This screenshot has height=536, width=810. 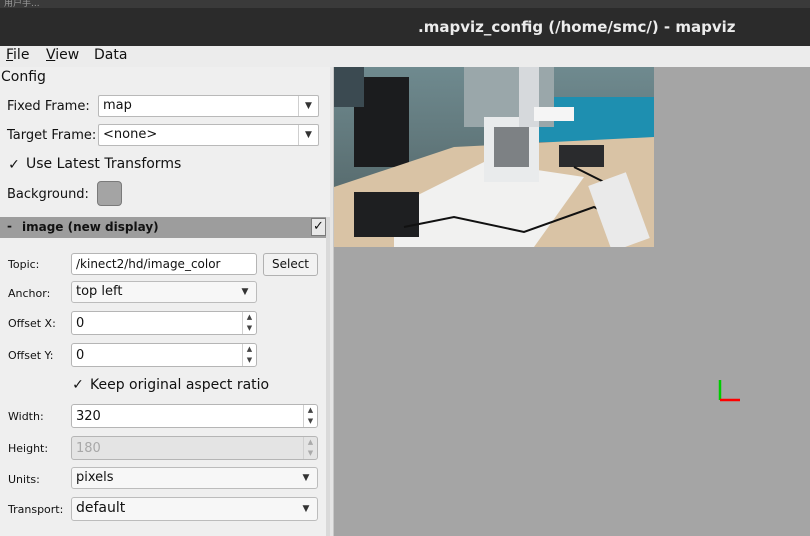 I want to click on width-input: 320 ▲ ▼, so click(x=194, y=416).